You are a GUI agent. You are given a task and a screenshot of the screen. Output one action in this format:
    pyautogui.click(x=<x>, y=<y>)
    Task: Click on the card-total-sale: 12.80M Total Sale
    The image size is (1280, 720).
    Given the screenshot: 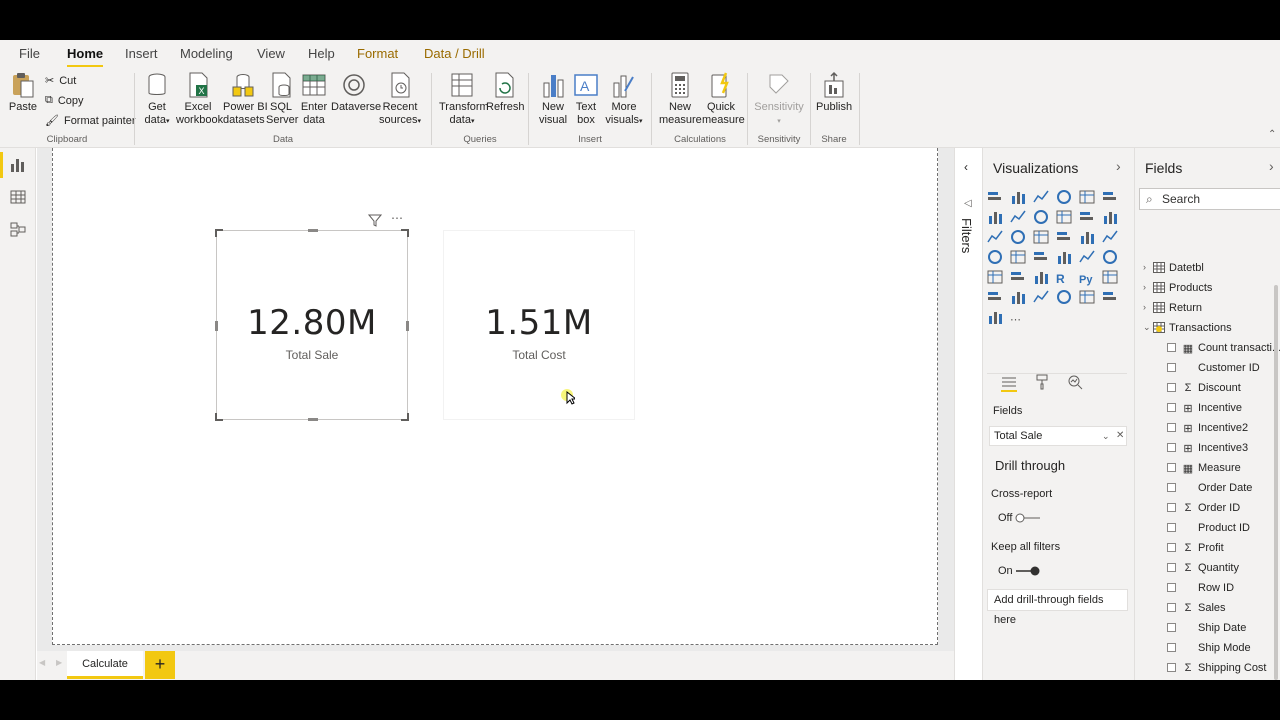 What is the action you would take?
    pyautogui.click(x=312, y=325)
    